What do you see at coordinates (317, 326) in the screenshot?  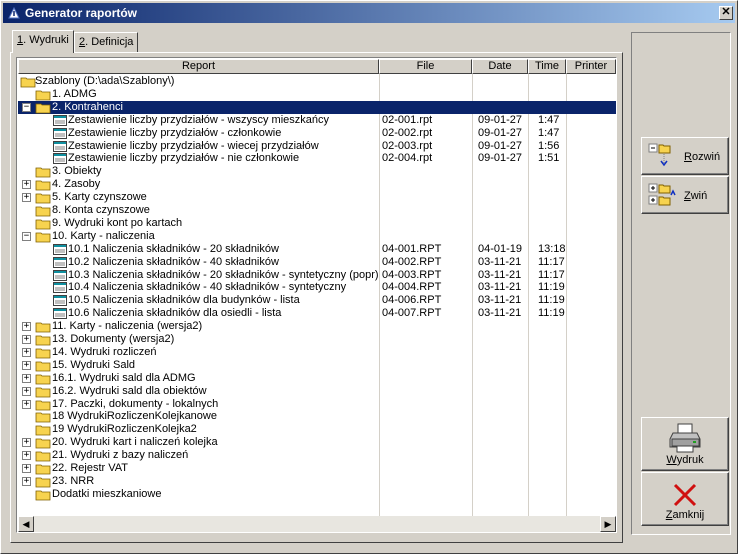 I see `tree-folder-row: +11. Karty - naliczenia (wersja2)` at bounding box center [317, 326].